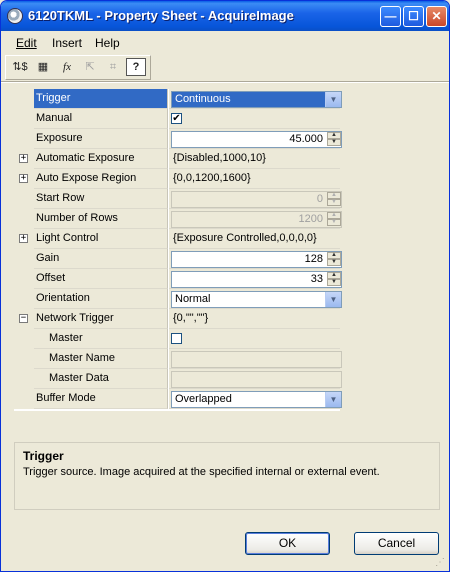 The height and width of the screenshot is (572, 450). Describe the element at coordinates (225, 42) in the screenshot. I see `menu-bar: Edit Insert Help` at that location.